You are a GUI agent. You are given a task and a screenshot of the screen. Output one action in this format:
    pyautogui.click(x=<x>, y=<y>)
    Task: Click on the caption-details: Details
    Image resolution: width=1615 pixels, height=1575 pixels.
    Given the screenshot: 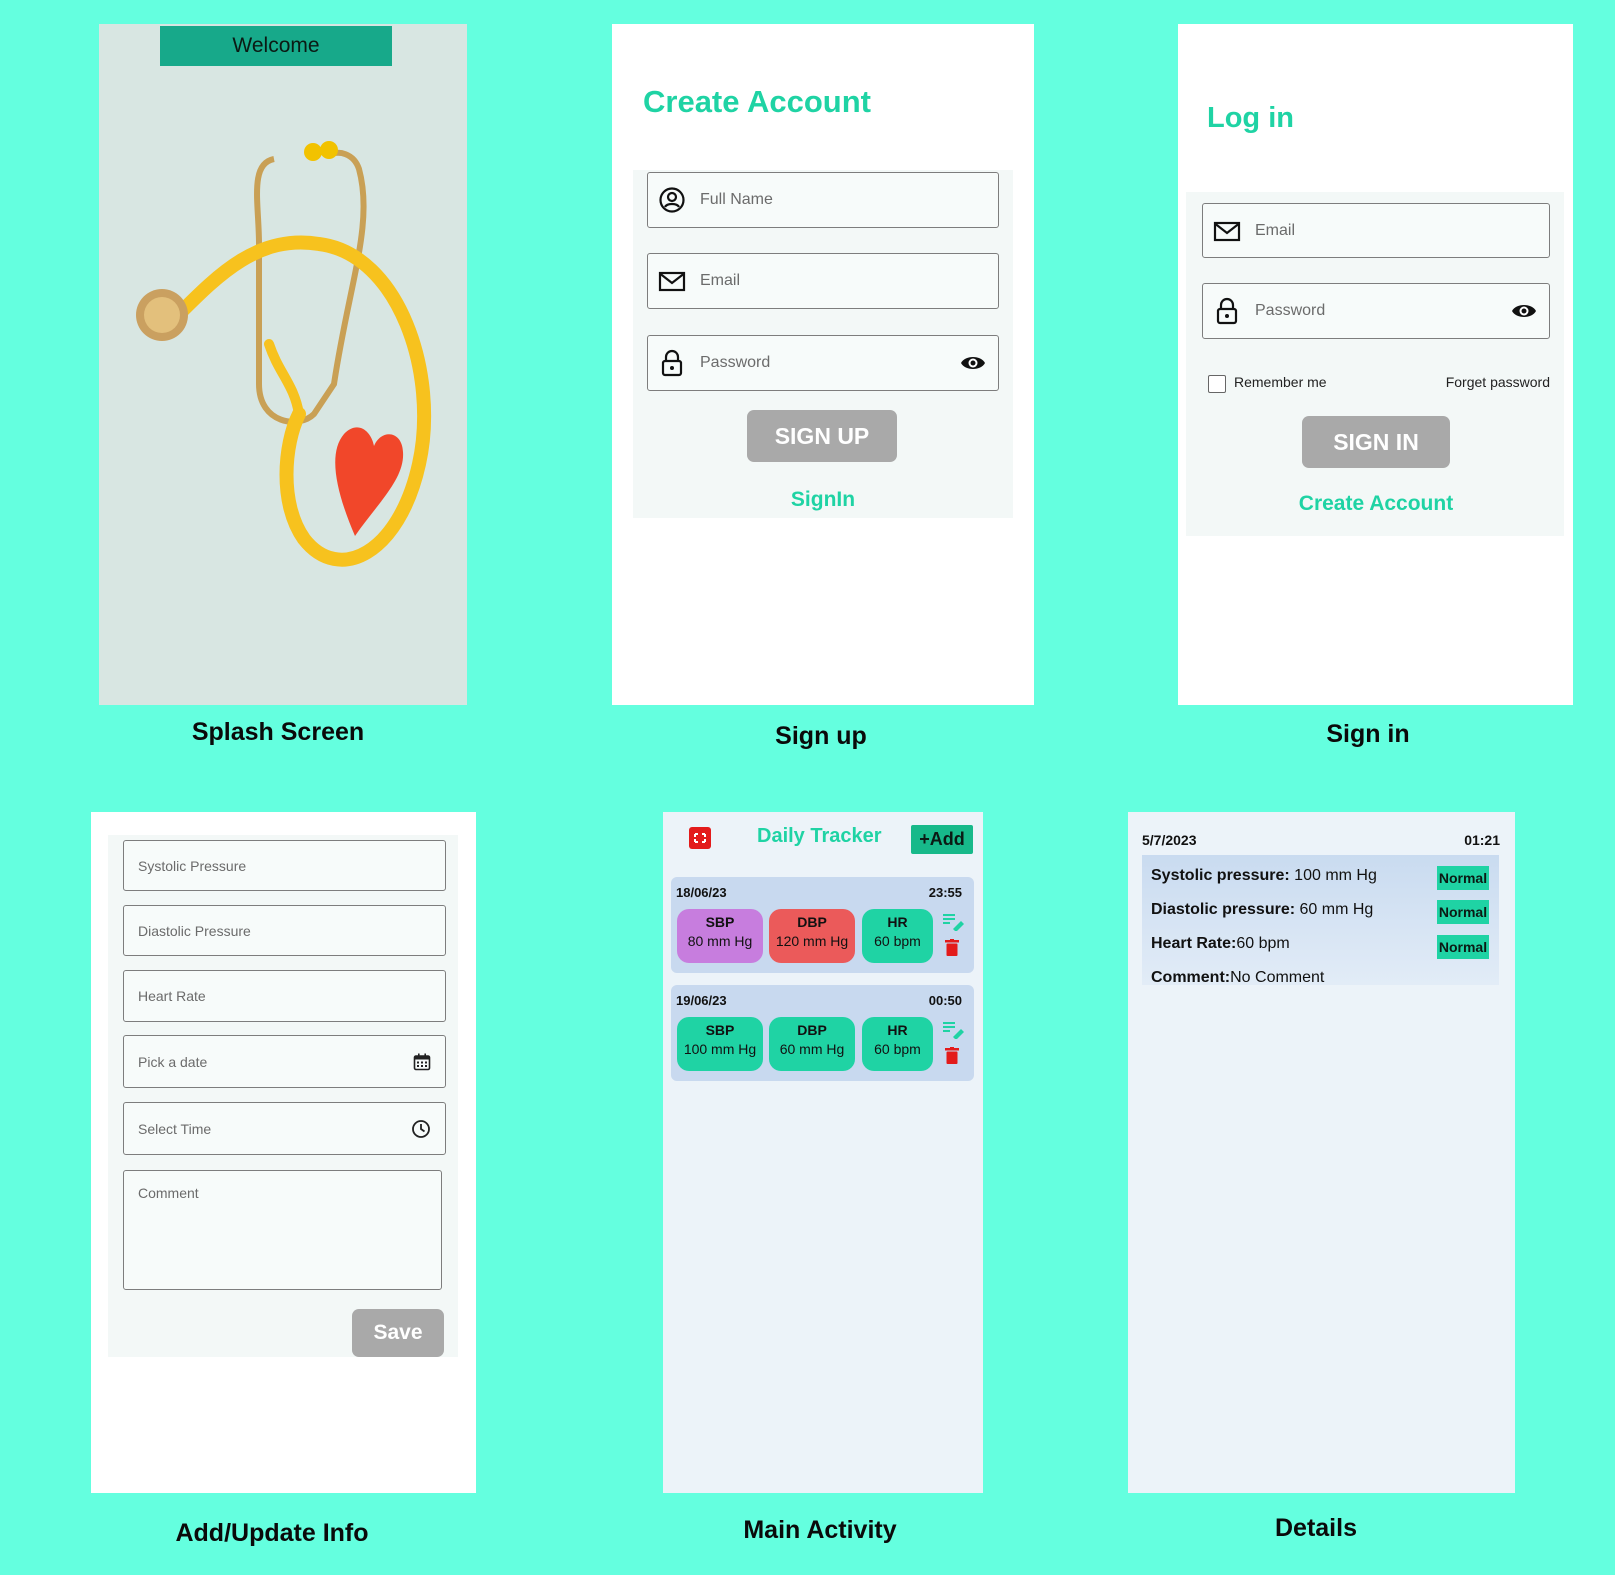 What is the action you would take?
    pyautogui.click(x=1316, y=1528)
    